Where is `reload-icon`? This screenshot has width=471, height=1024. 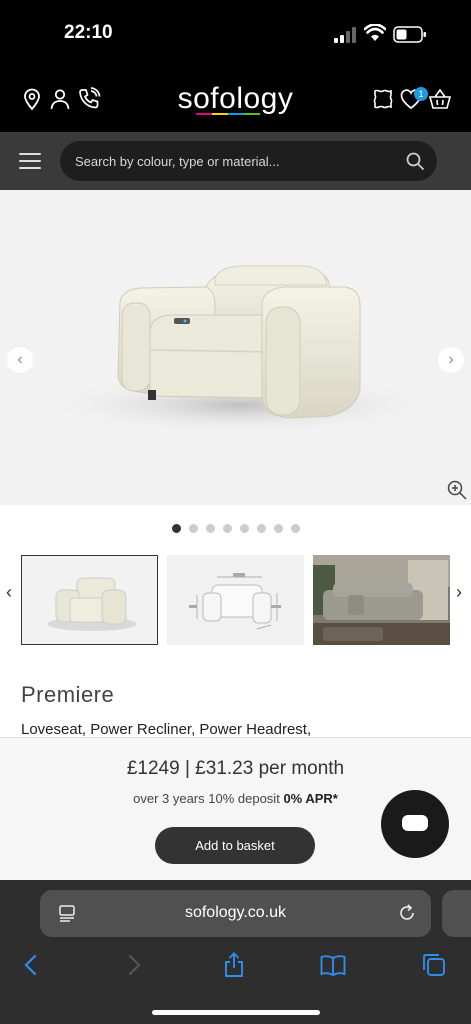
reload-icon is located at coordinates (407, 913).